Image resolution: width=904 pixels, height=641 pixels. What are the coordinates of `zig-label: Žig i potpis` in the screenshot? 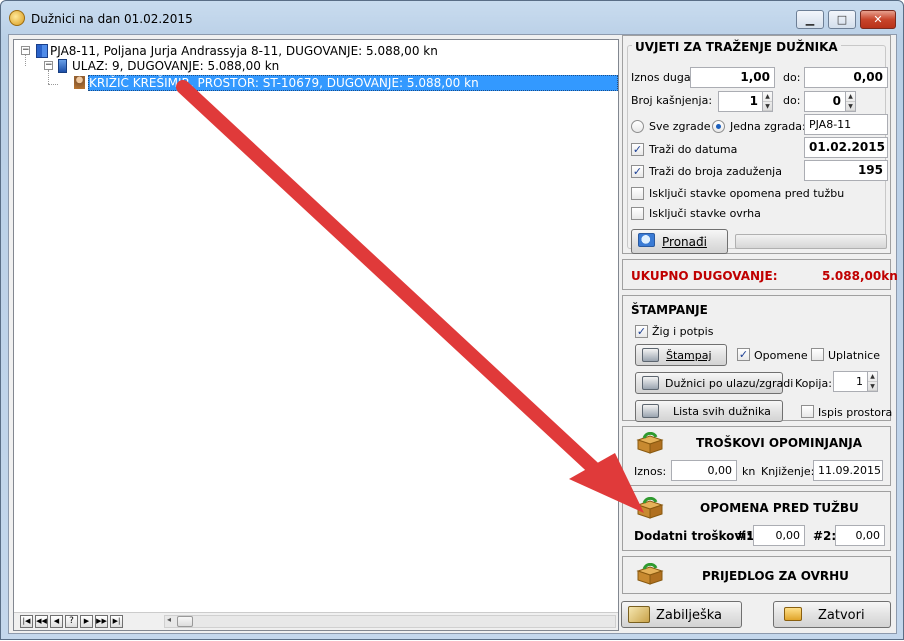 It's located at (683, 331).